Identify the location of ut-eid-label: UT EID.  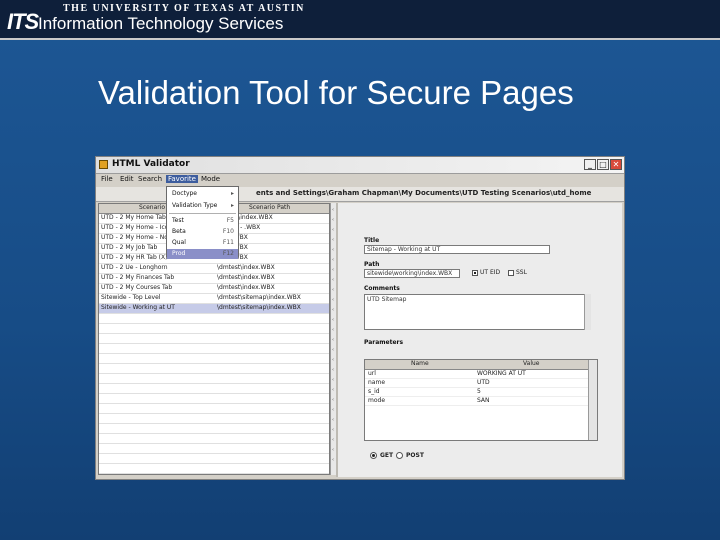
(490, 272).